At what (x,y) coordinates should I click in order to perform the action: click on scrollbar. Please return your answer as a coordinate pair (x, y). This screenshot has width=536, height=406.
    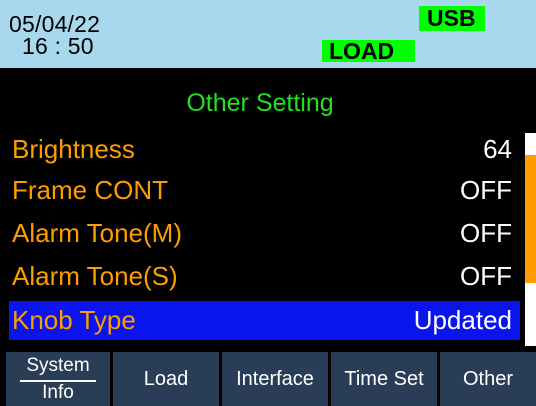
    Looking at the image, I should click on (530, 239).